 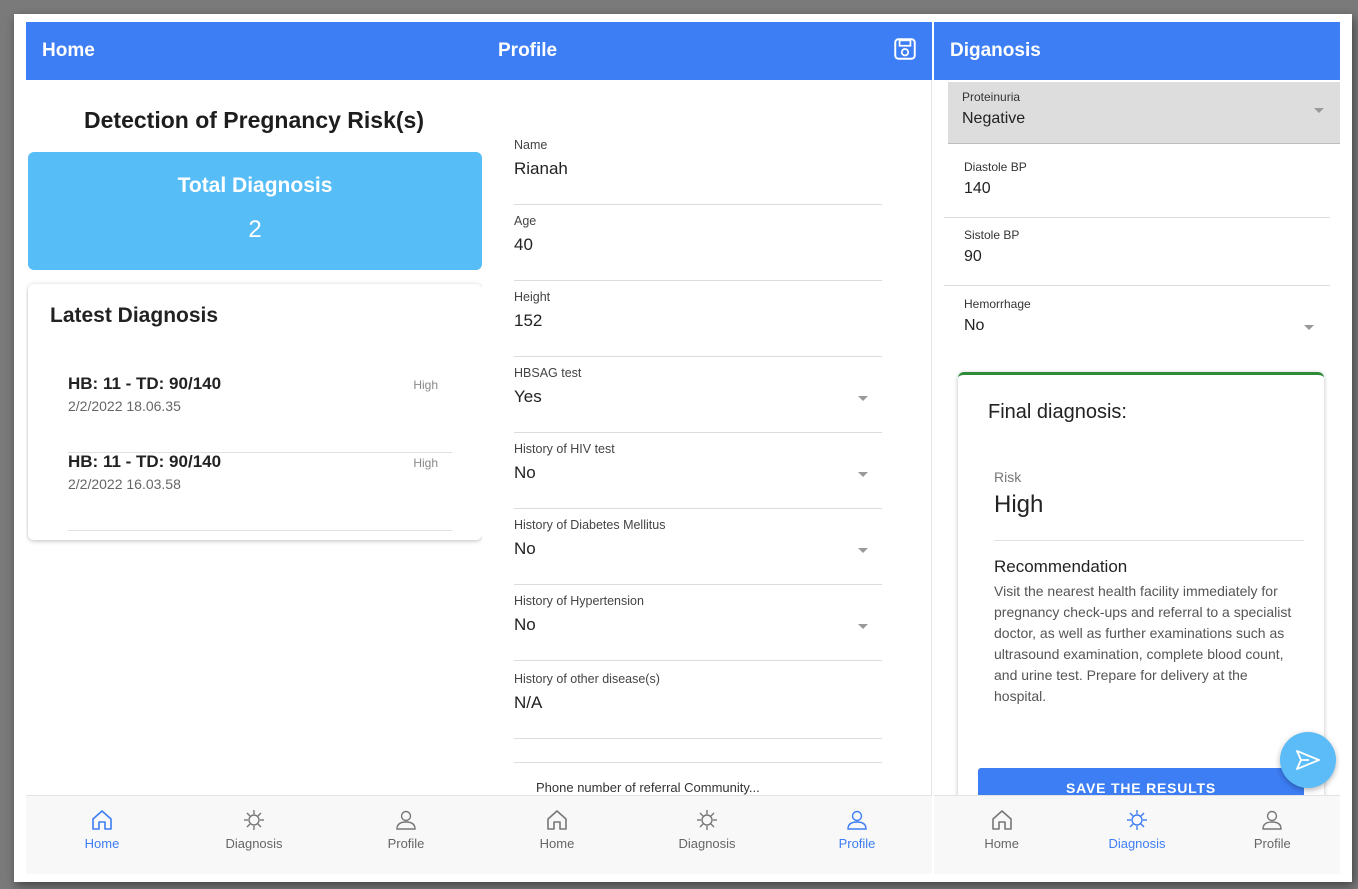 I want to click on appbar-title: Profile, so click(x=528, y=50).